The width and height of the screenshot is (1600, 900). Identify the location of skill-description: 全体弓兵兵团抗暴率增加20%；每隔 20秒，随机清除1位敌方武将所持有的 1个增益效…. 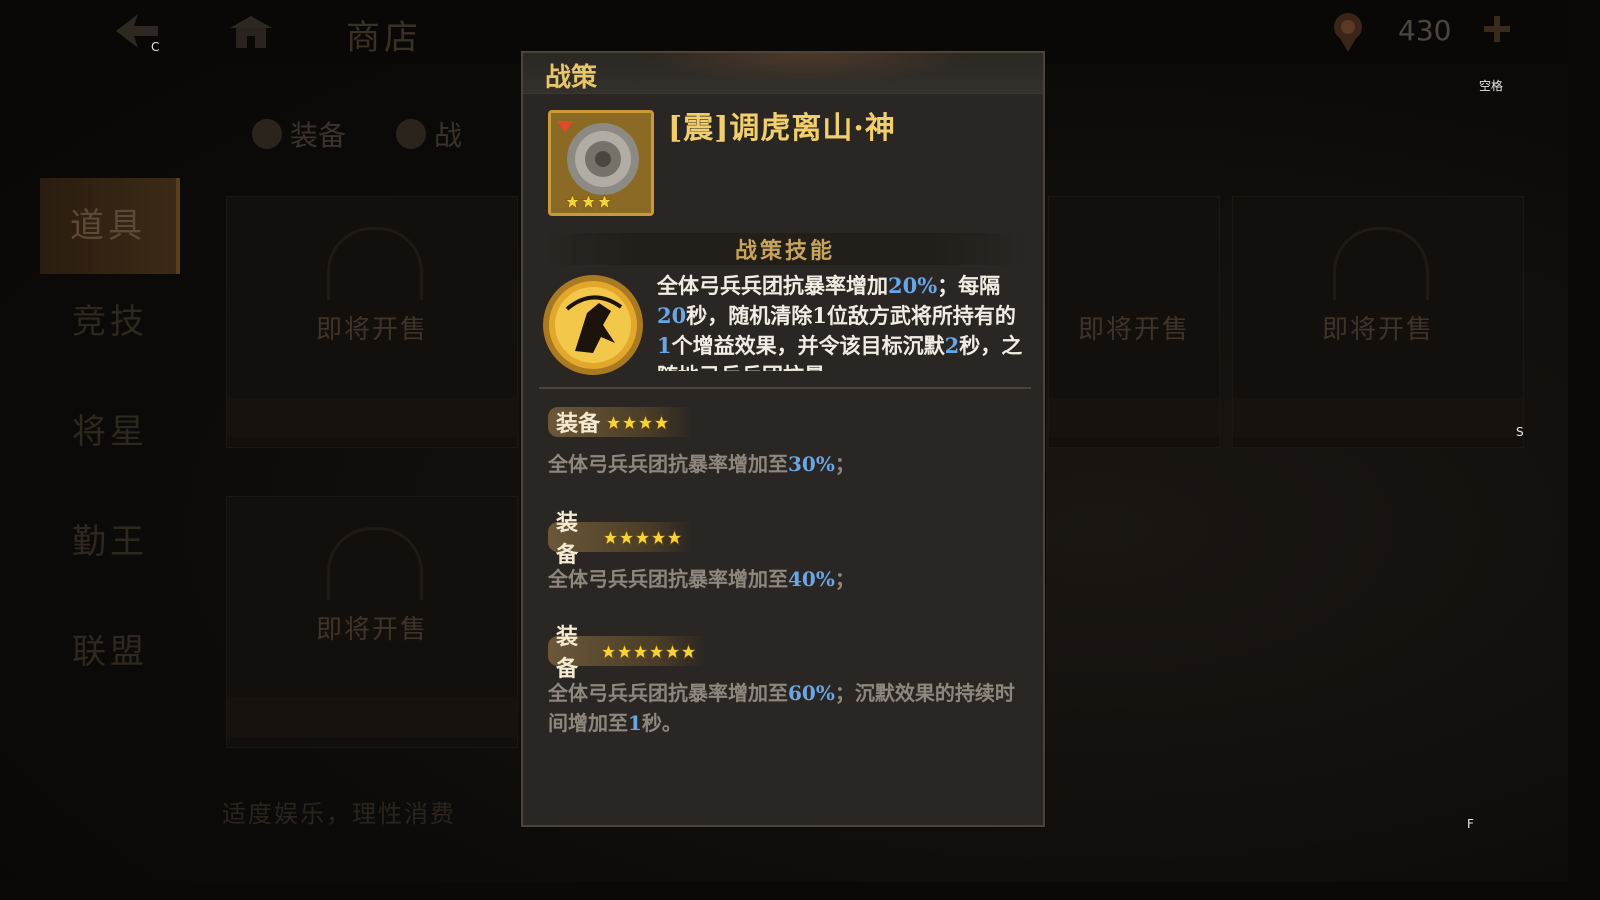
(842, 321).